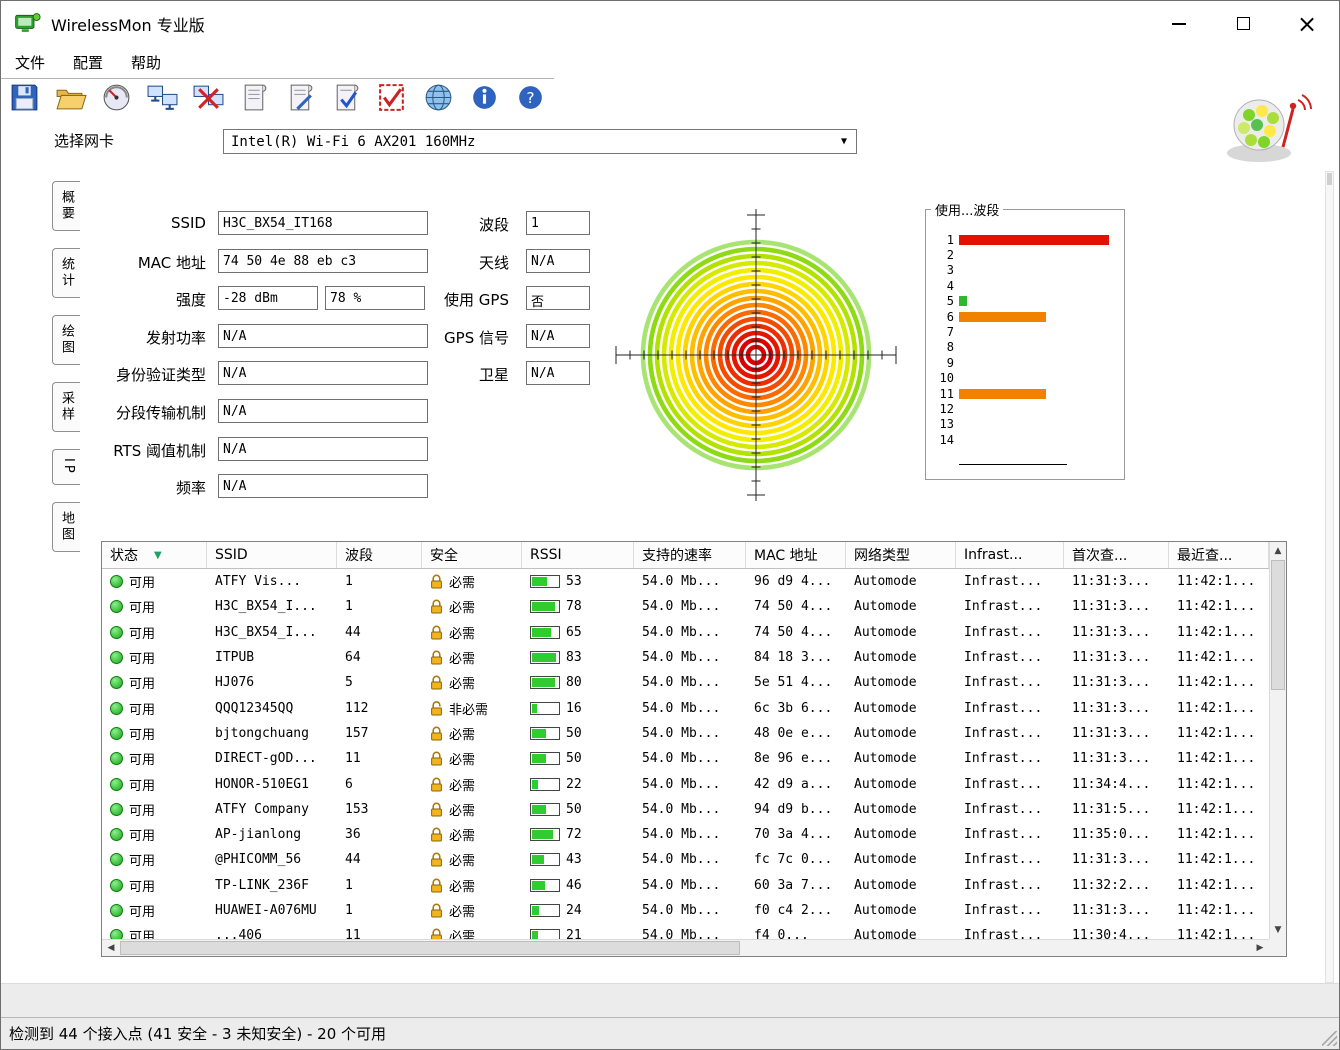 This screenshot has height=1050, width=1340. Describe the element at coordinates (670, 1033) in the screenshot. I see `status-bar: 检测到 44 个接入点 (41 安全 - 3 未知安全) - 20 个可用` at that location.